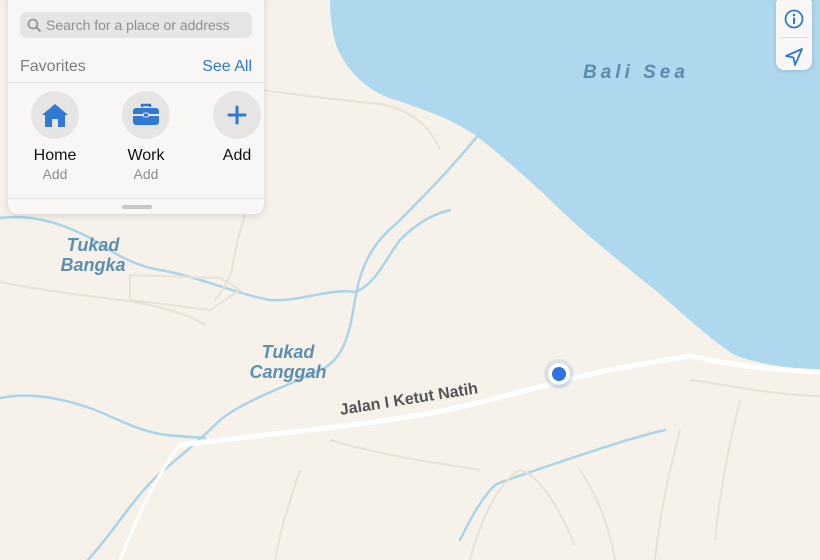 This screenshot has width=820, height=560. I want to click on favorite-work: Work Add, so click(146, 137).